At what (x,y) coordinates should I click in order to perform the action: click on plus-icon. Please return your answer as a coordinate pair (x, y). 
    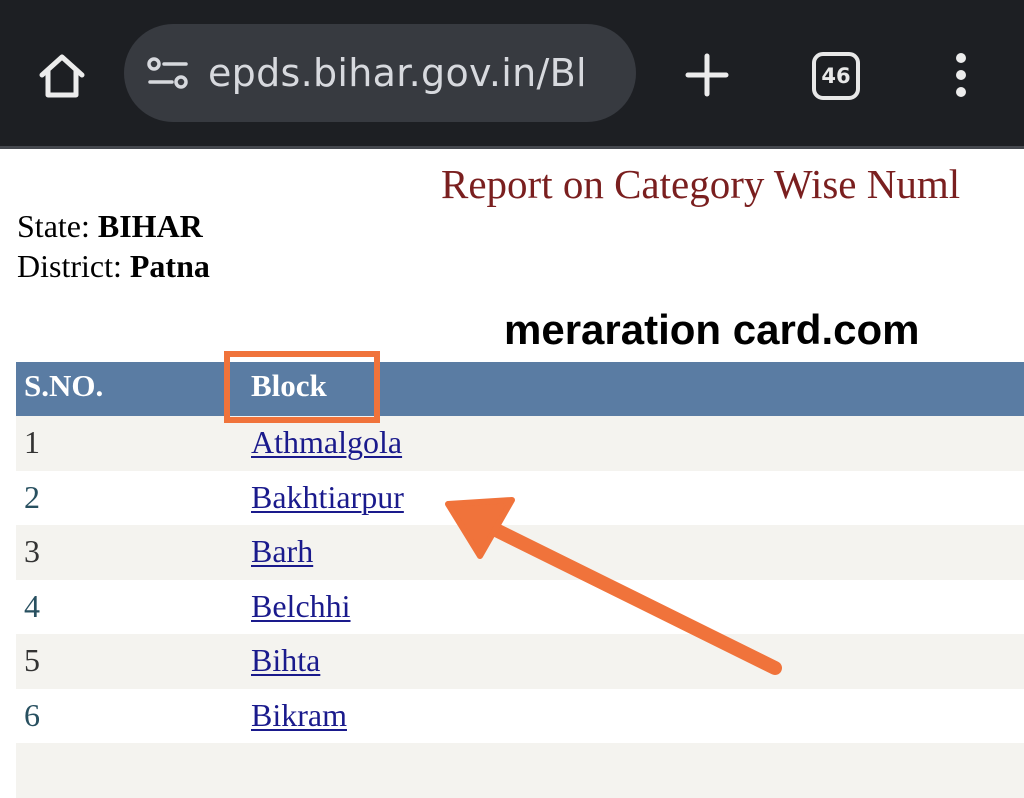
    Looking at the image, I should click on (707, 75).